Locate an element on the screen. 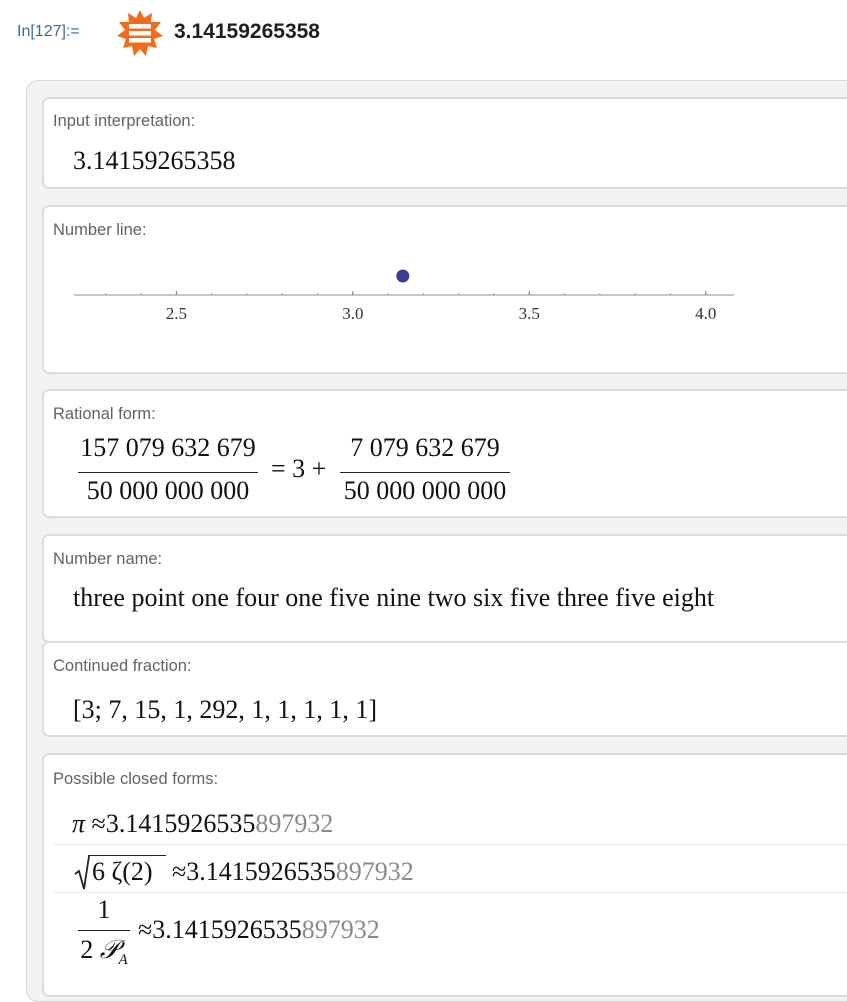  sqrt-radical-sign is located at coordinates (82, 872).